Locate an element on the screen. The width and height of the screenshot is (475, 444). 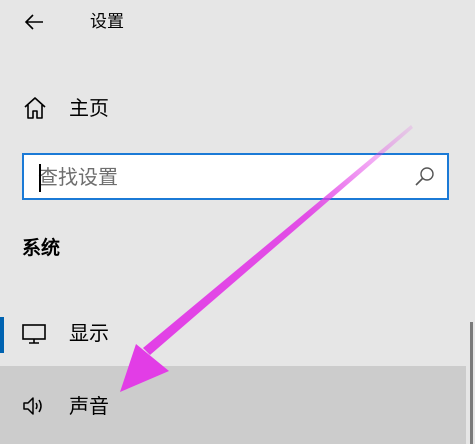
back-button is located at coordinates (34, 22).